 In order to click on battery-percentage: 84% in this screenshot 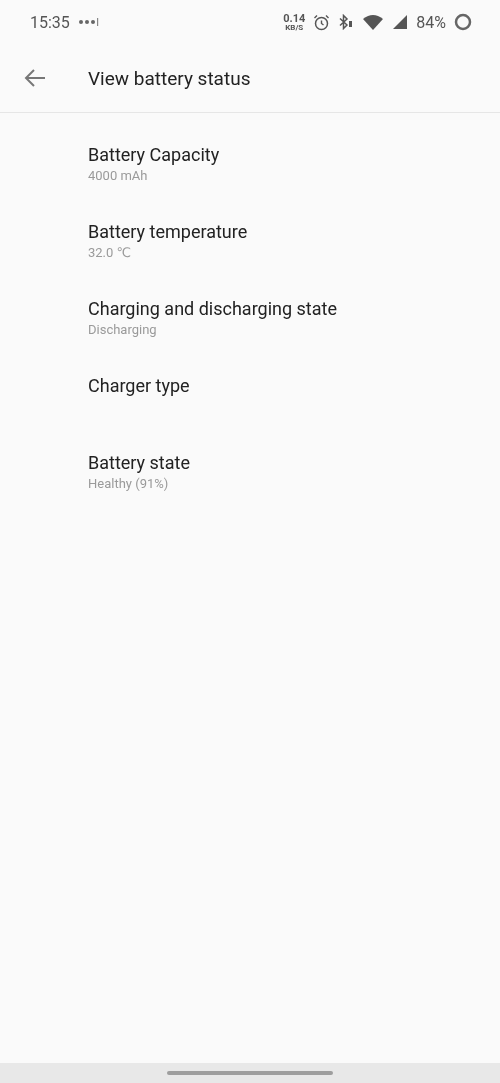, I will do `click(431, 22)`.